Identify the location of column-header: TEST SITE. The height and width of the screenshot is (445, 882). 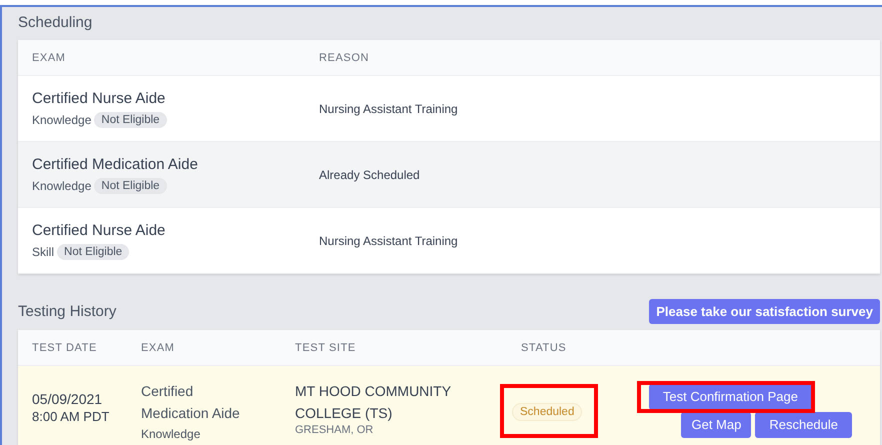
(325, 348).